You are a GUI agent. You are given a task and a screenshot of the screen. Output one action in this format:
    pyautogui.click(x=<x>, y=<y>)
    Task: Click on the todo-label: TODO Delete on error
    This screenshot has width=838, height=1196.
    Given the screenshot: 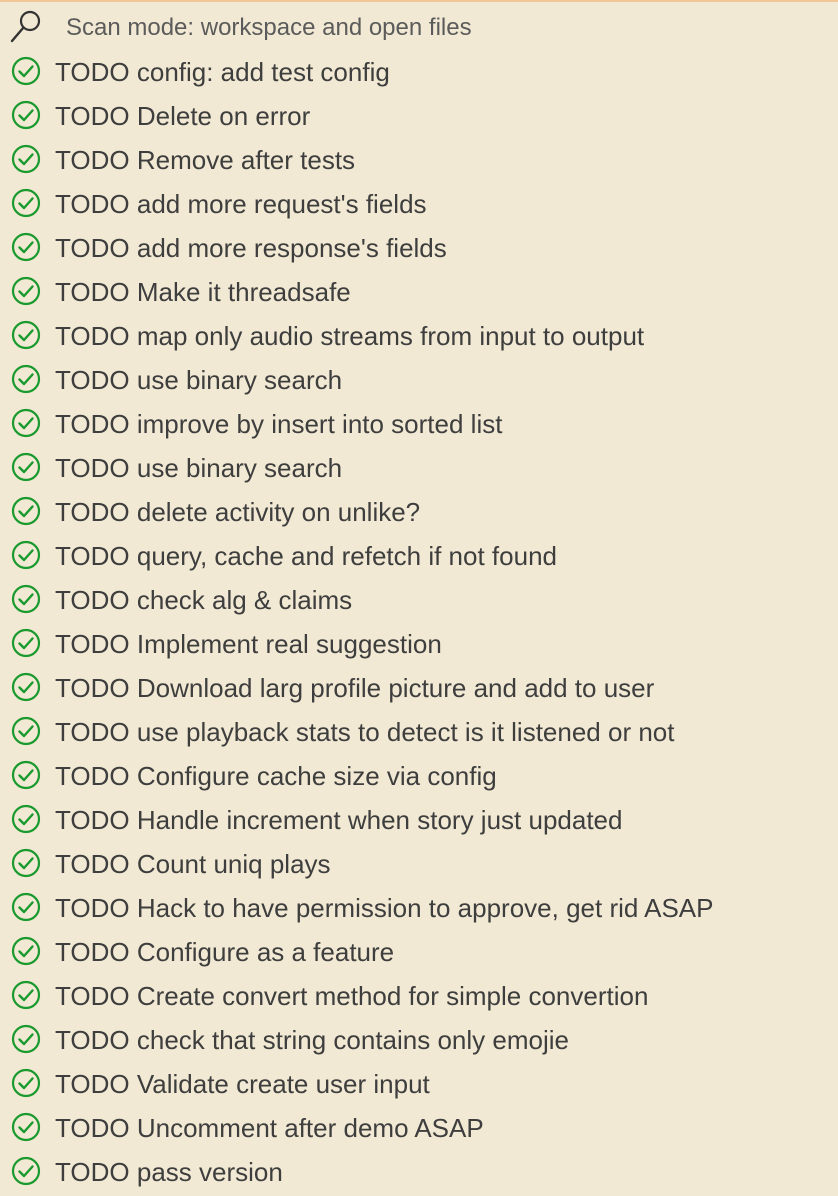 What is the action you would take?
    pyautogui.click(x=183, y=116)
    